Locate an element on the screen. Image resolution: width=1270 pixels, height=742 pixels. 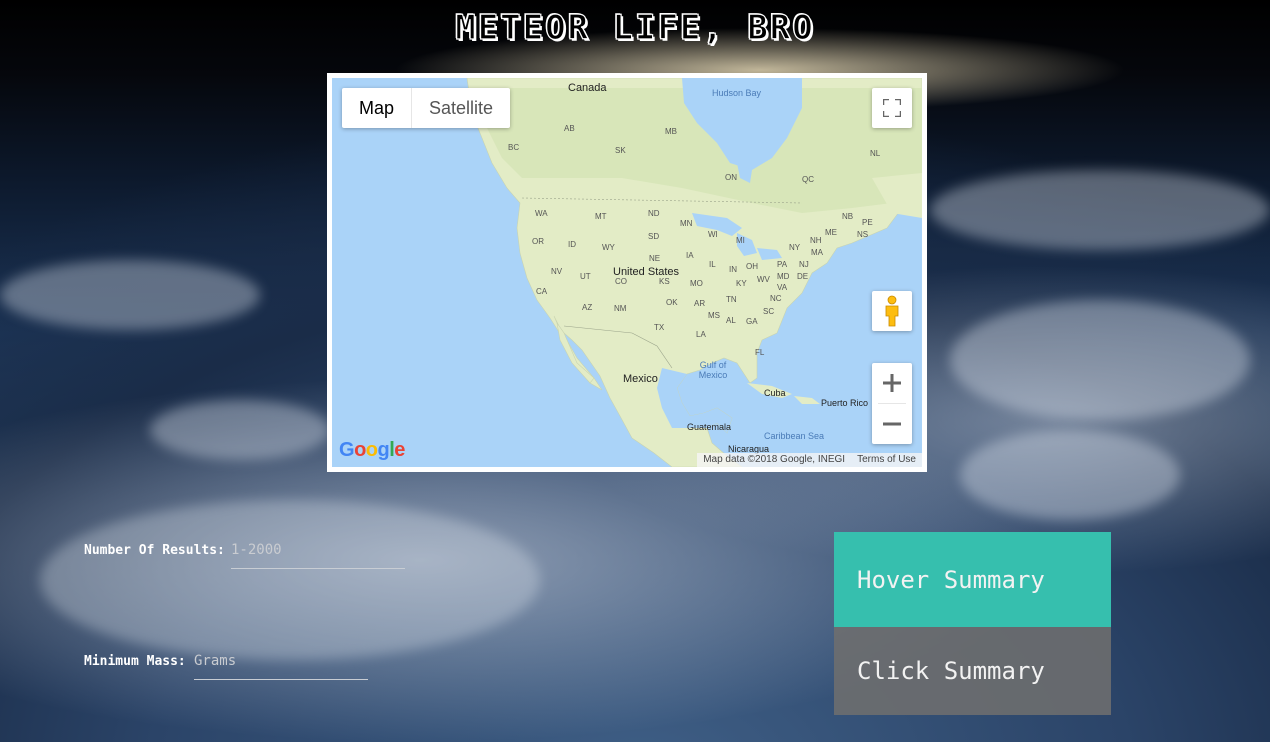
map-label: MS is located at coordinates (714, 315).